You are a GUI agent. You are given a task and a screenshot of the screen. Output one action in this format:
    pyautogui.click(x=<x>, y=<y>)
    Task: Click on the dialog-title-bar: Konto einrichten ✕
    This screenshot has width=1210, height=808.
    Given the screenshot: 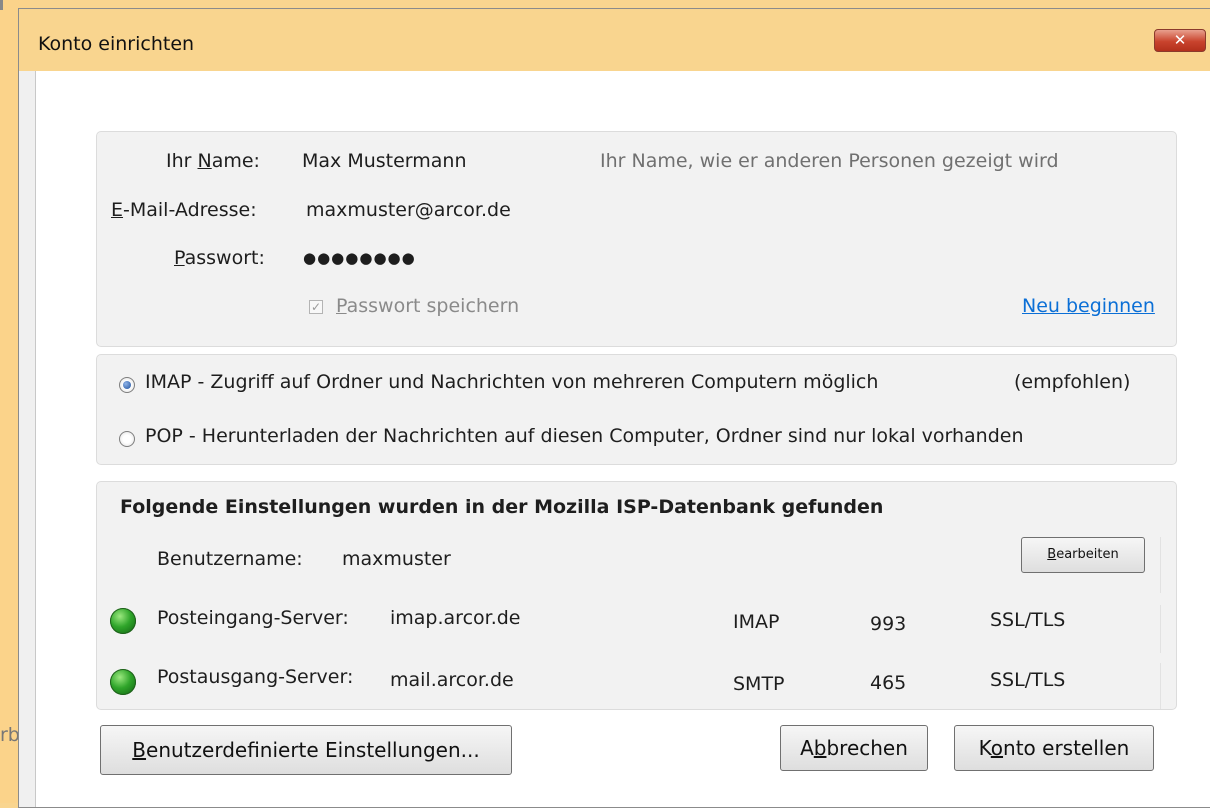 What is the action you would take?
    pyautogui.click(x=614, y=40)
    